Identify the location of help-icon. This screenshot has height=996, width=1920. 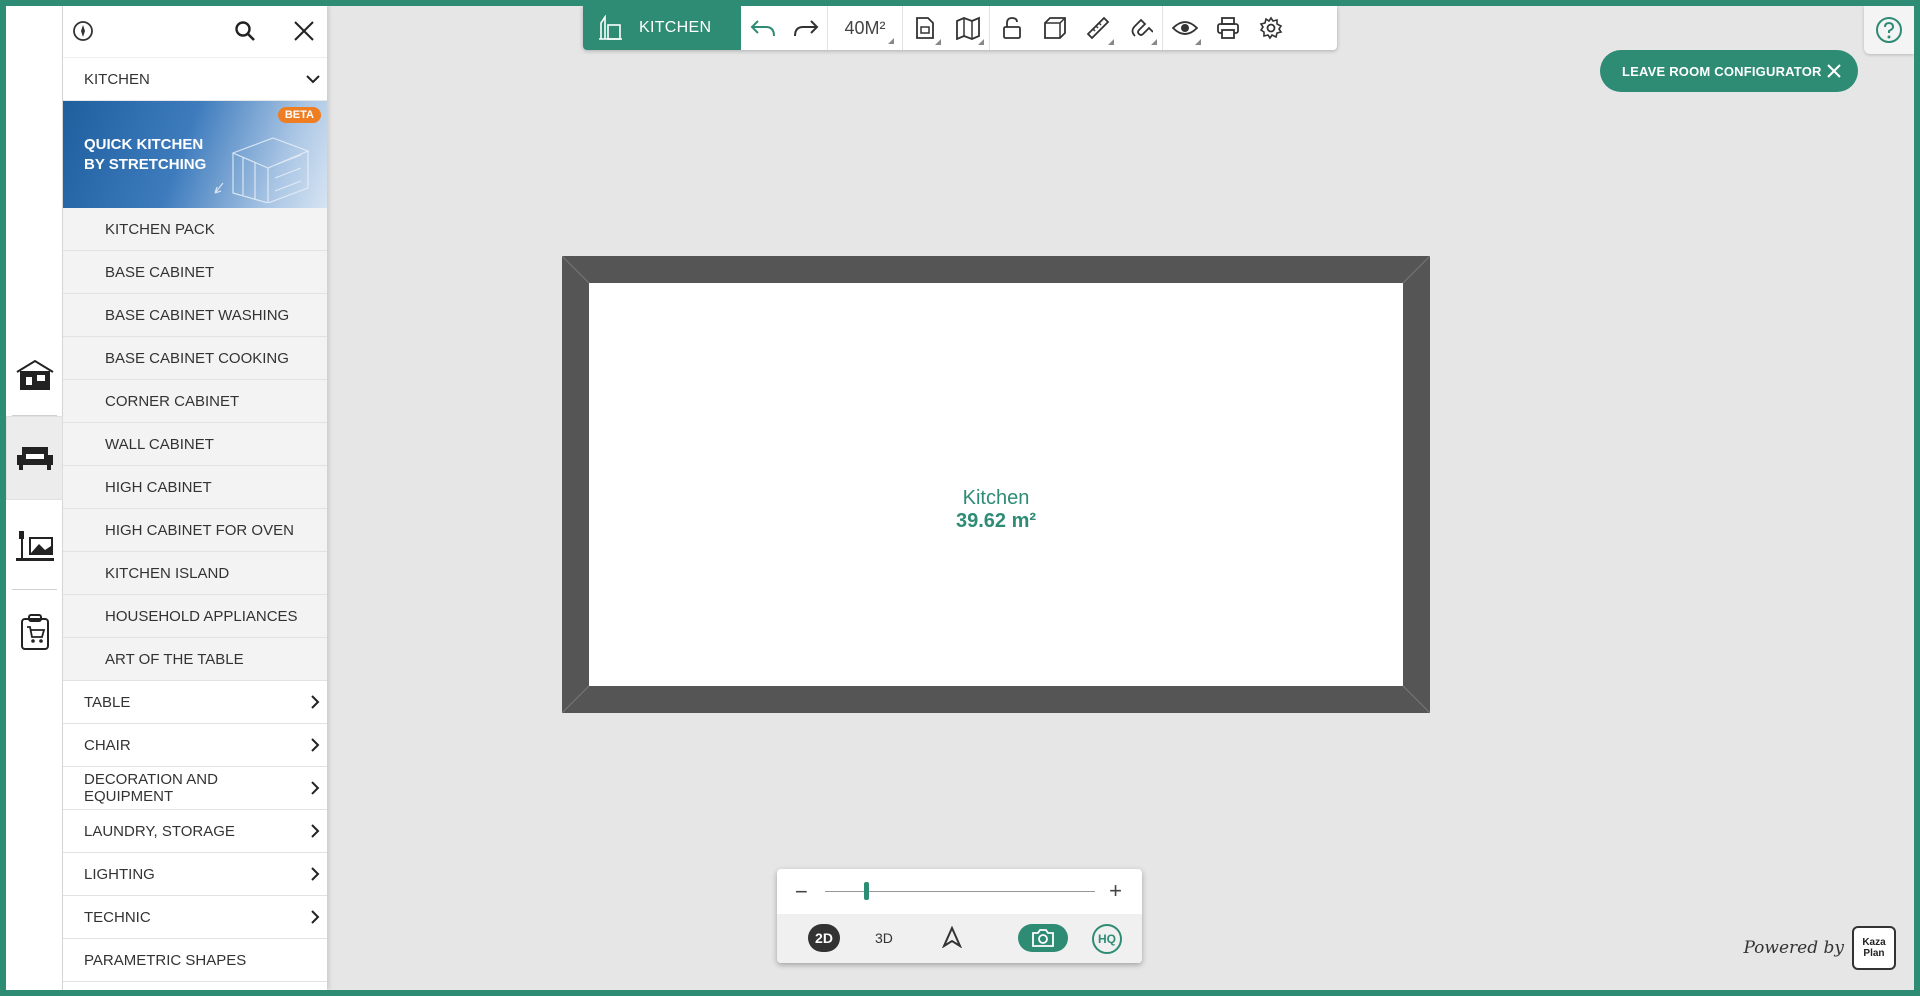
(1889, 30).